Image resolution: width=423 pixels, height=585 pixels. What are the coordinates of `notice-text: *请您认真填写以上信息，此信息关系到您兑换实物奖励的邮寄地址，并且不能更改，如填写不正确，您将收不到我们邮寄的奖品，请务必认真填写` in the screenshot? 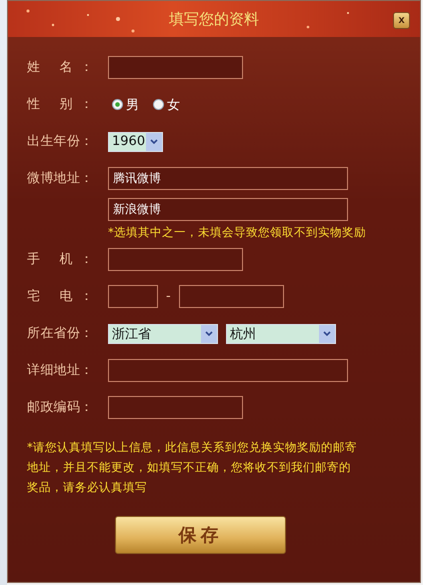 It's located at (192, 467).